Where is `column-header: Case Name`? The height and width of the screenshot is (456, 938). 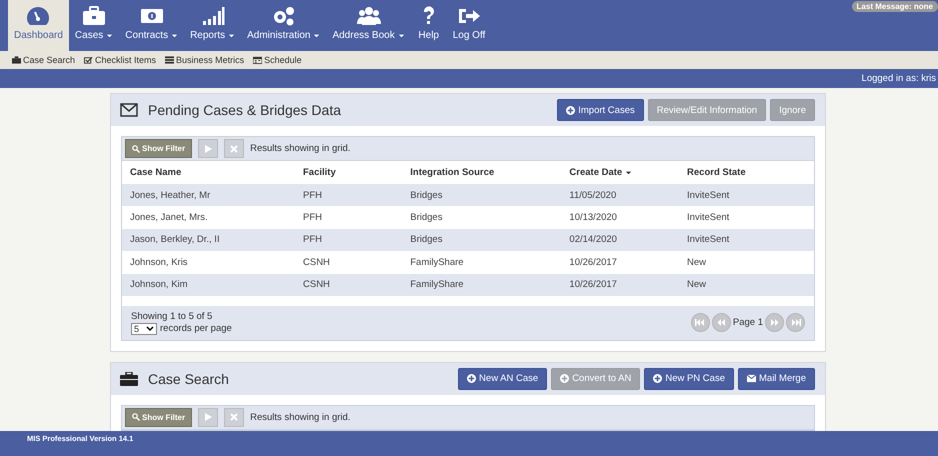
column-header: Case Name is located at coordinates (208, 172).